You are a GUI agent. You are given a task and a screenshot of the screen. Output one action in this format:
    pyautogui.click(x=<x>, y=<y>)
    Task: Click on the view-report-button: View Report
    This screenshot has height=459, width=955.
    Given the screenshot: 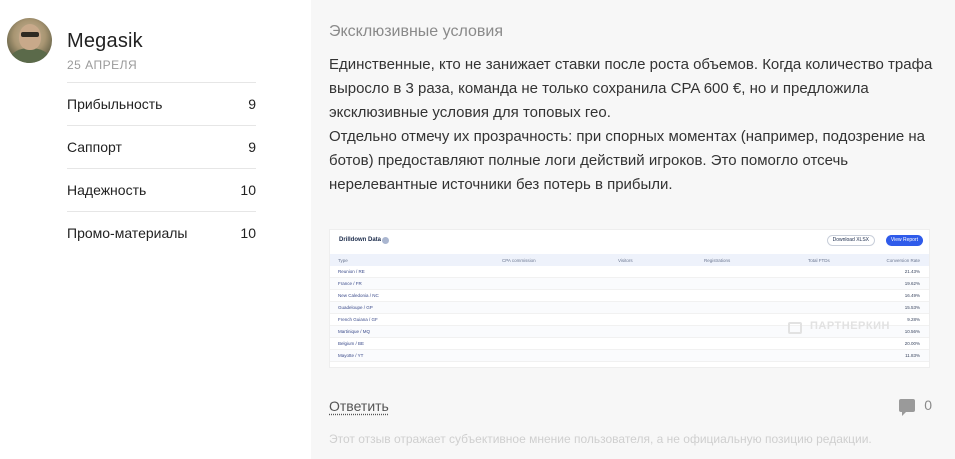 What is the action you would take?
    pyautogui.click(x=904, y=240)
    